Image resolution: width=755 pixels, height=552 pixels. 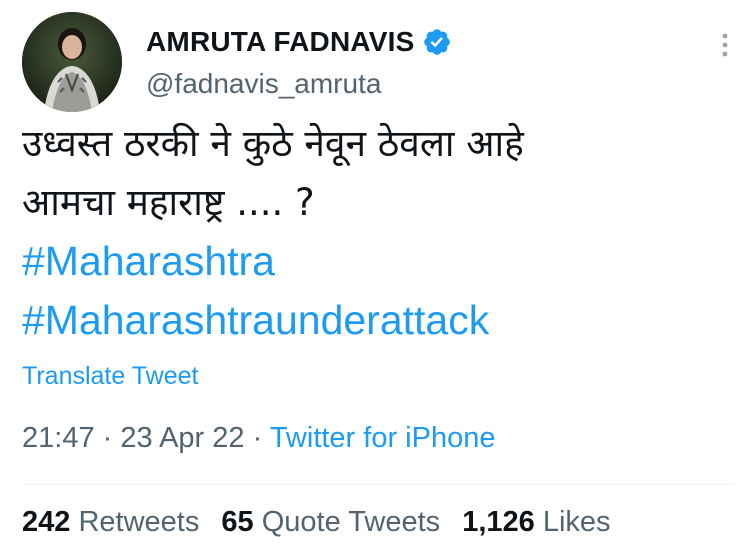 What do you see at coordinates (273, 143) in the screenshot?
I see `tweet-text-line: उध्वस्त ठरकी ने कुठे नेवून ठेवला आहे` at bounding box center [273, 143].